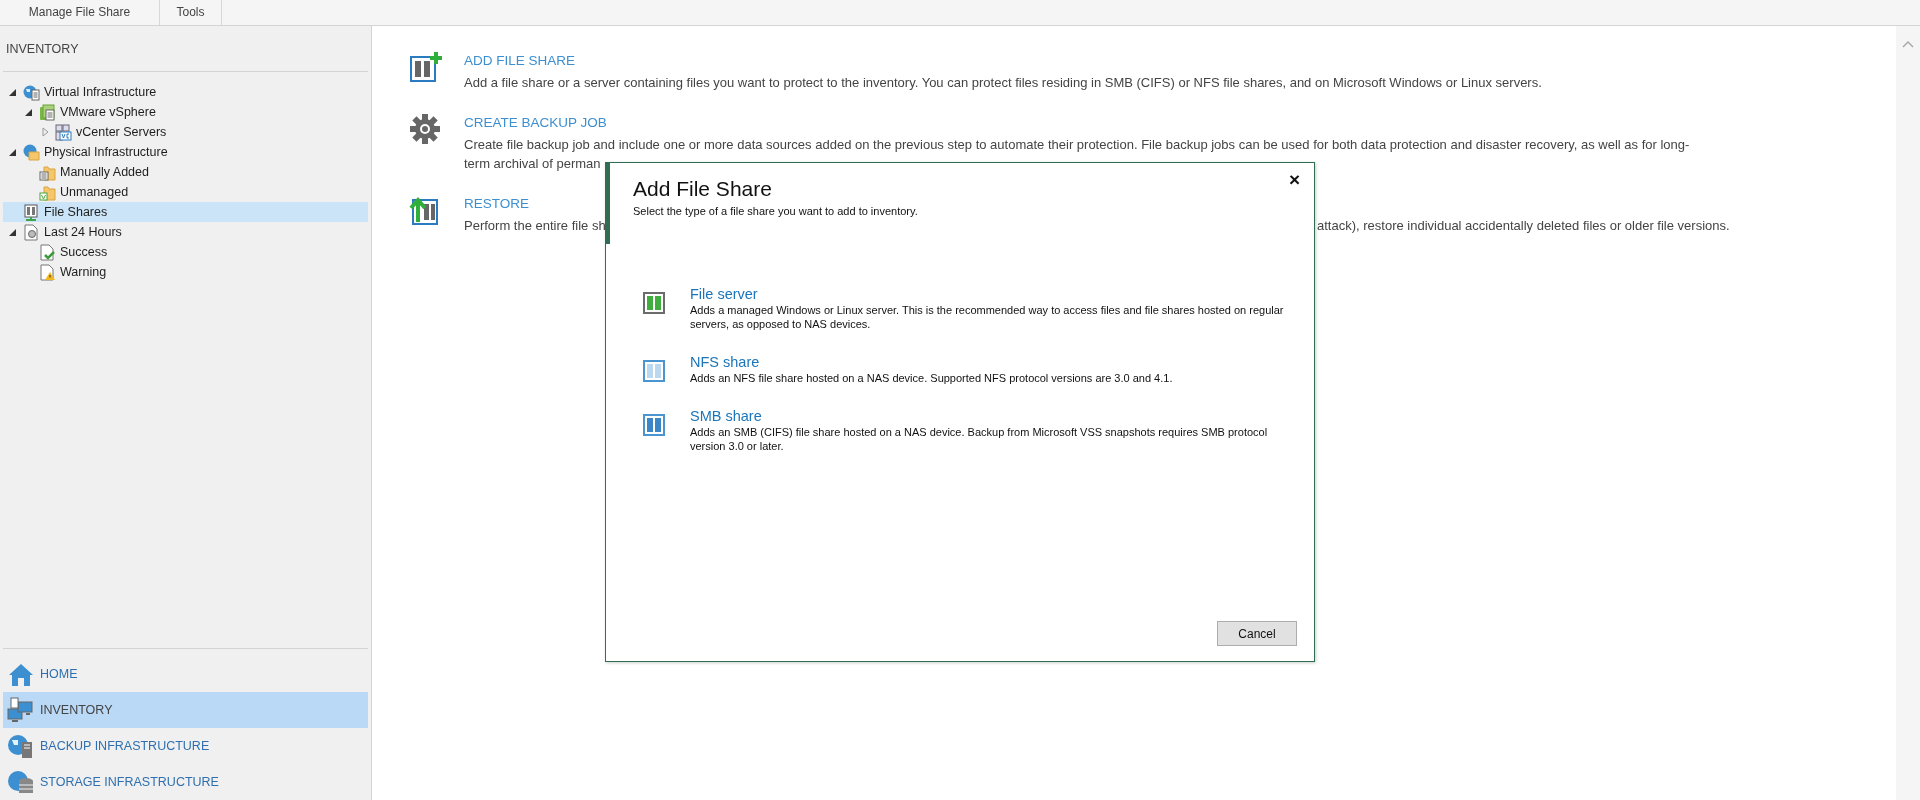  Describe the element at coordinates (104, 172) in the screenshot. I see `tree-label: Manually Added` at that location.